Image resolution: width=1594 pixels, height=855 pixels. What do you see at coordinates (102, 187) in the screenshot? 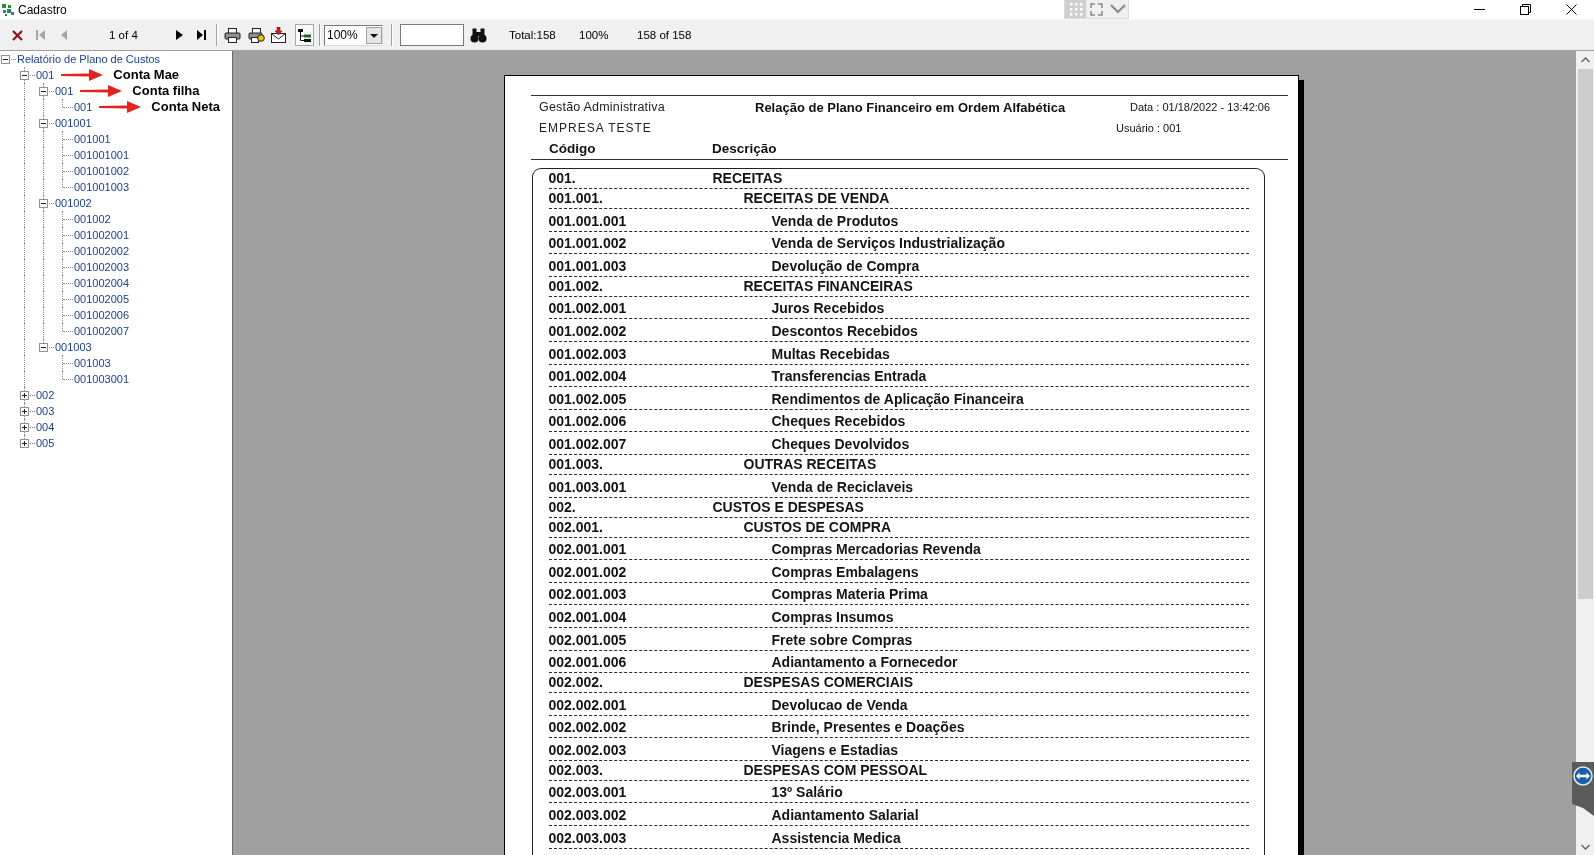
I see `tree-item: 001001003` at bounding box center [102, 187].